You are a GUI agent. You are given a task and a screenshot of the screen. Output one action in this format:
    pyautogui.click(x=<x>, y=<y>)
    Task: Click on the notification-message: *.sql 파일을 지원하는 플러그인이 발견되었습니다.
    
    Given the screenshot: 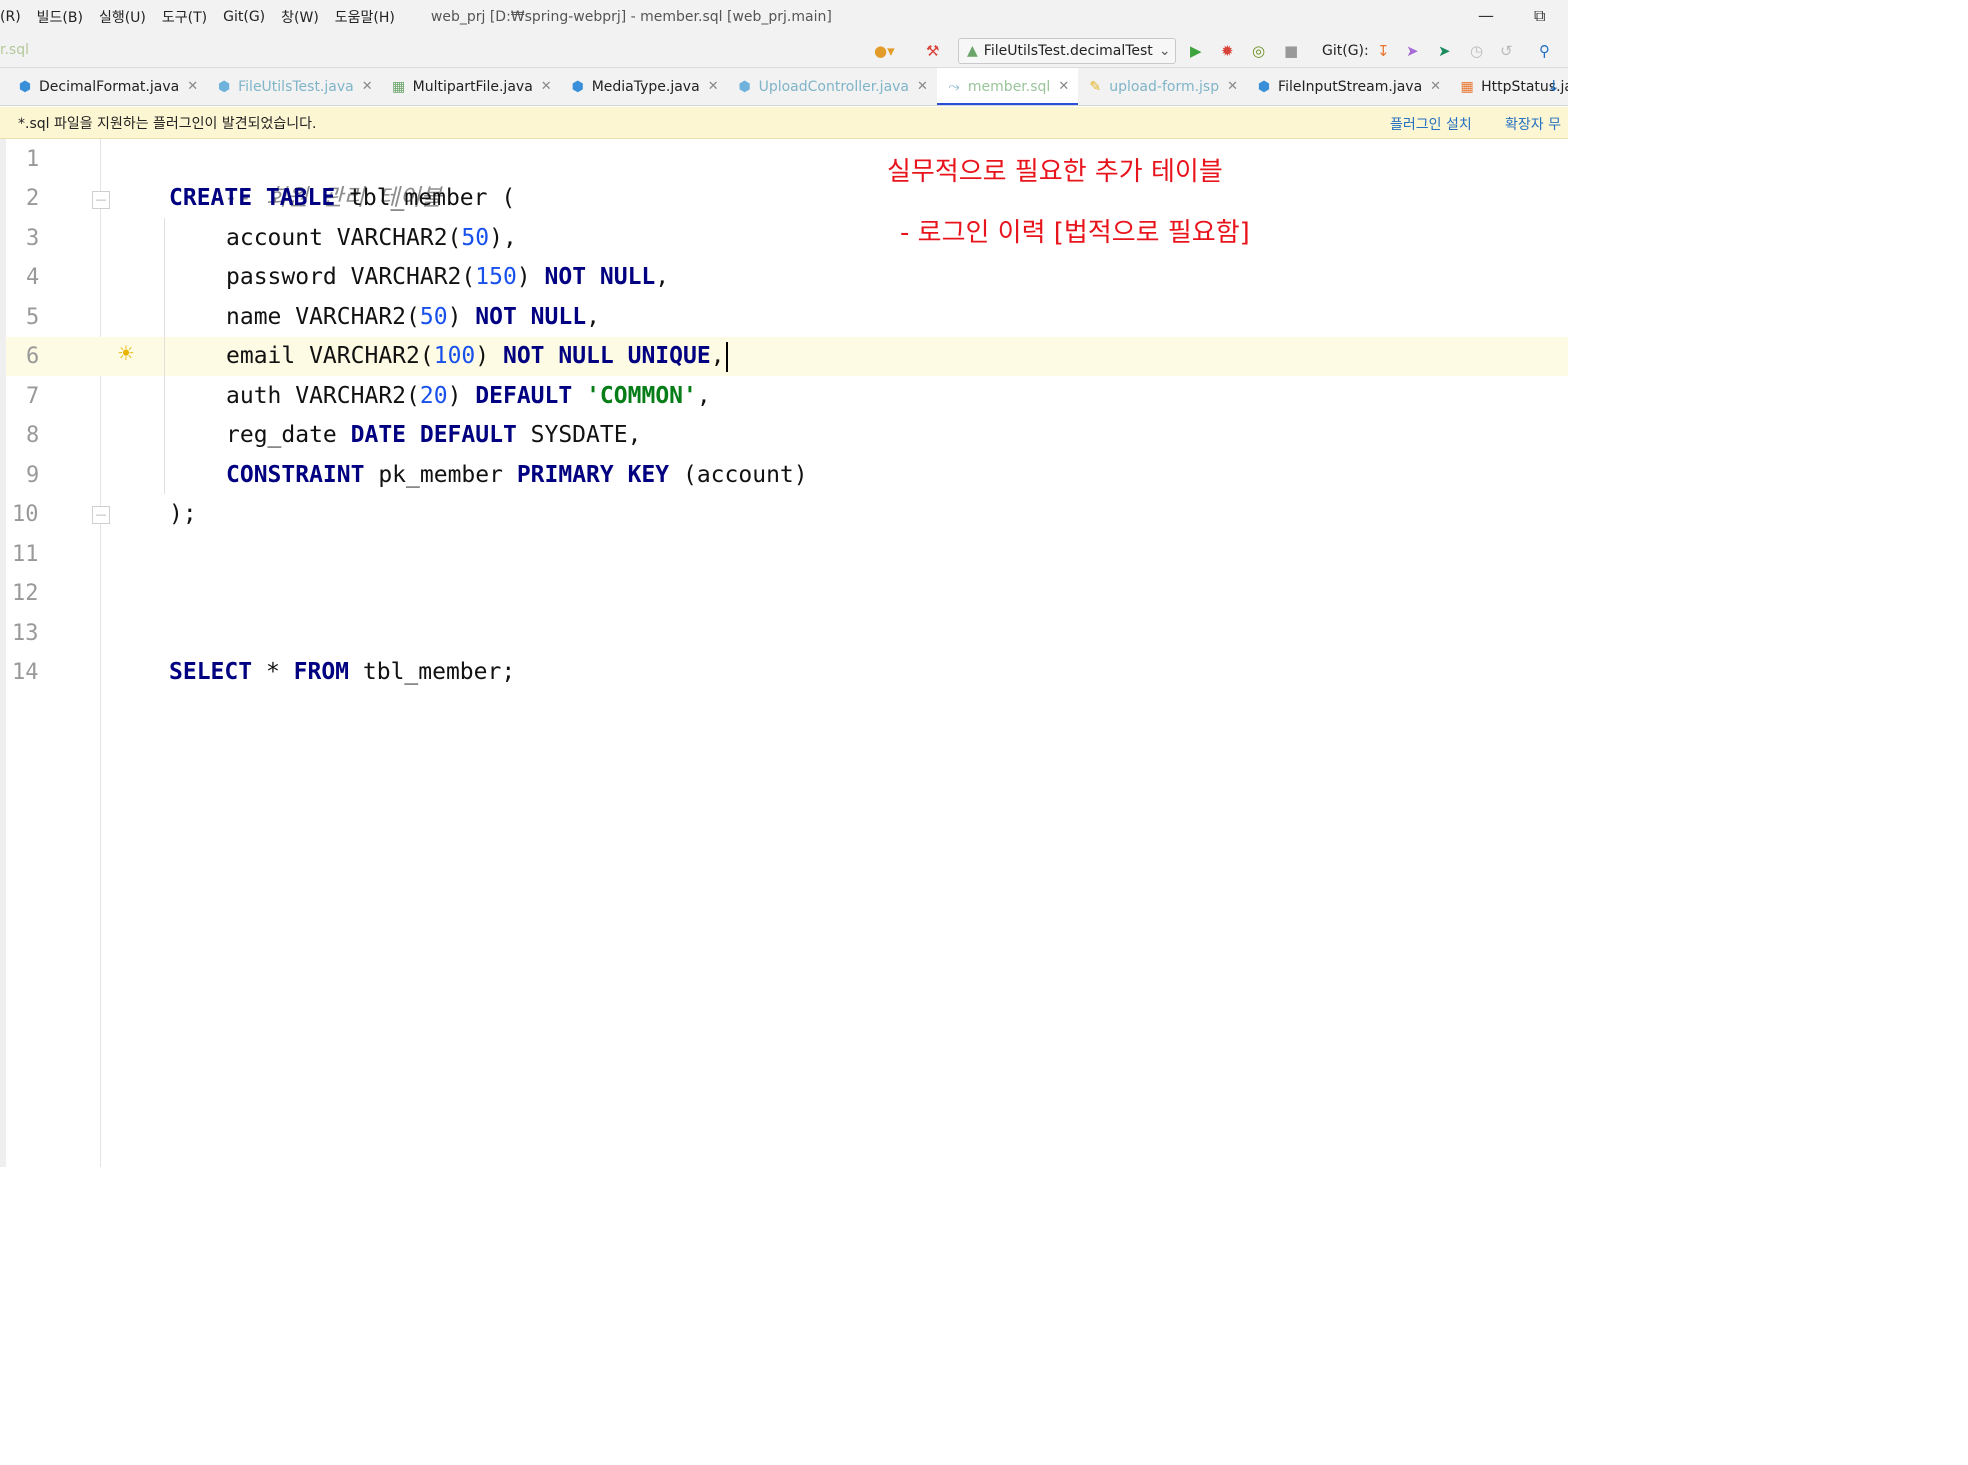 What is the action you would take?
    pyautogui.click(x=167, y=123)
    